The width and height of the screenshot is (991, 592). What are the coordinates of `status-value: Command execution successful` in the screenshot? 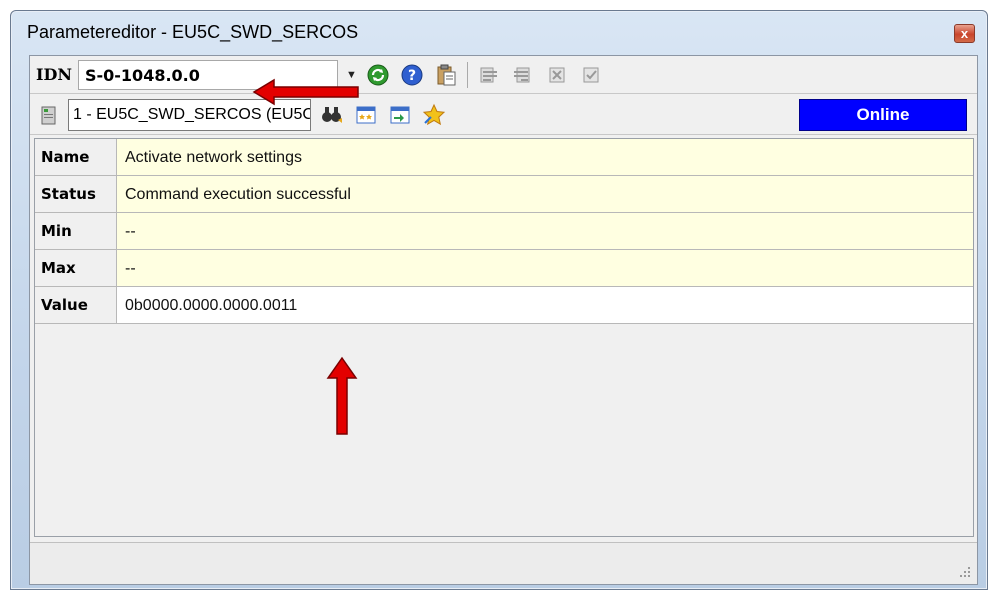 It's located at (545, 194).